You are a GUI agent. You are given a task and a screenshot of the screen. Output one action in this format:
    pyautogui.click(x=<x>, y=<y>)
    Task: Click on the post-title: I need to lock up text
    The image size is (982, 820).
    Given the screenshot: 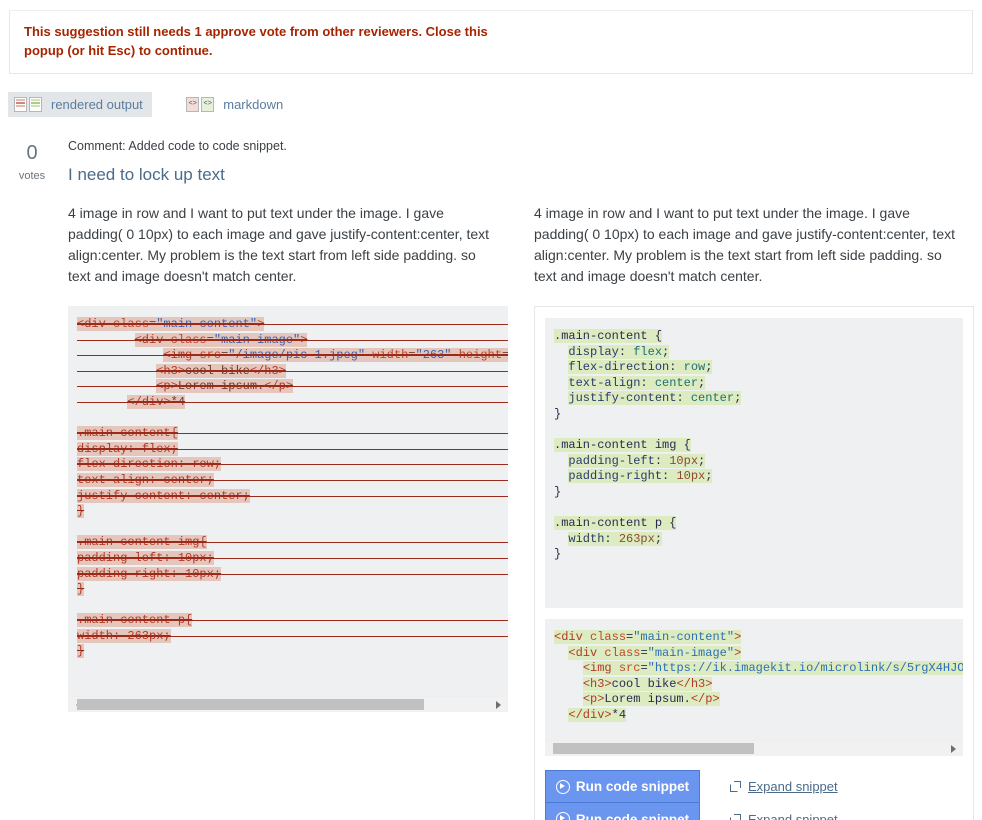 What is the action you would take?
    pyautogui.click(x=146, y=175)
    